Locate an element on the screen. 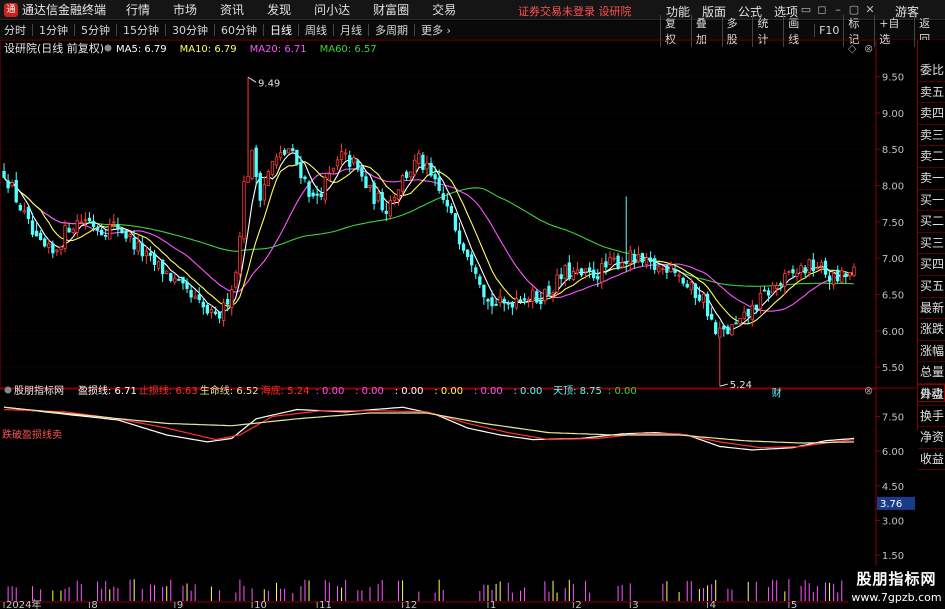  x-tick-label: 1 is located at coordinates (493, 604).